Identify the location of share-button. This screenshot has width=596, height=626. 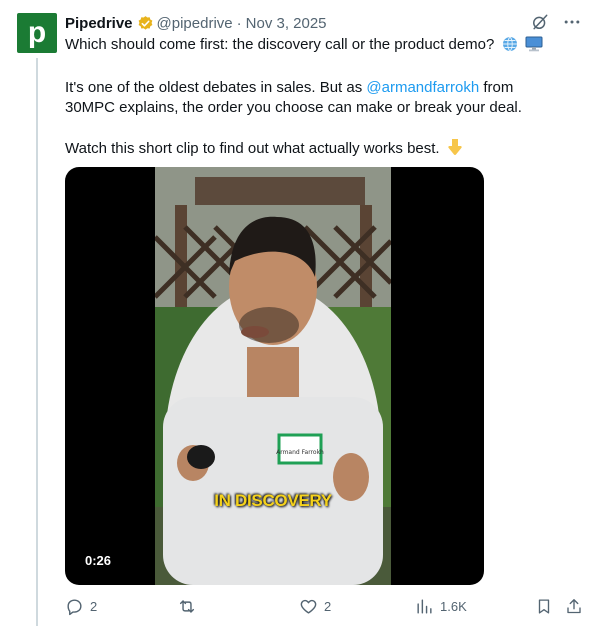
(574, 606).